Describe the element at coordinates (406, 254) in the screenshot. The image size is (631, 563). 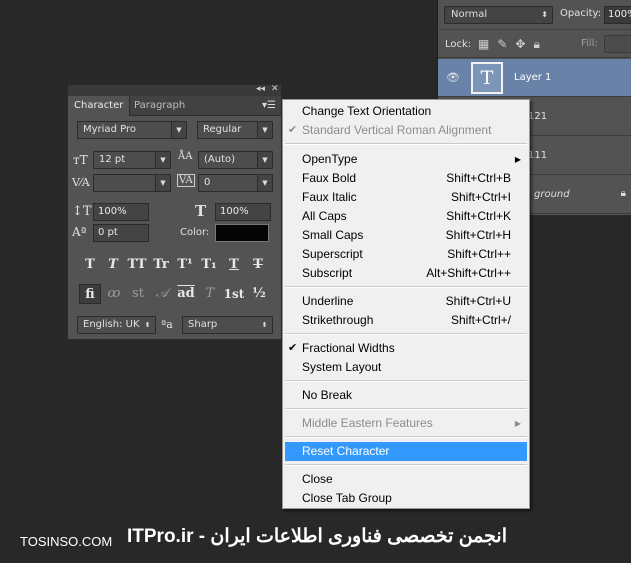
I see `menu-item-superscript: Superscript Shift+Ctrl++` at that location.